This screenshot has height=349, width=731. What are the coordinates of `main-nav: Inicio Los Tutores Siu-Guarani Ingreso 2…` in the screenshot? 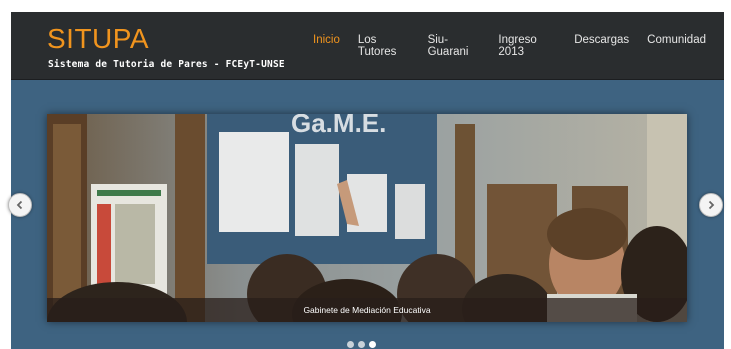 It's located at (518, 46).